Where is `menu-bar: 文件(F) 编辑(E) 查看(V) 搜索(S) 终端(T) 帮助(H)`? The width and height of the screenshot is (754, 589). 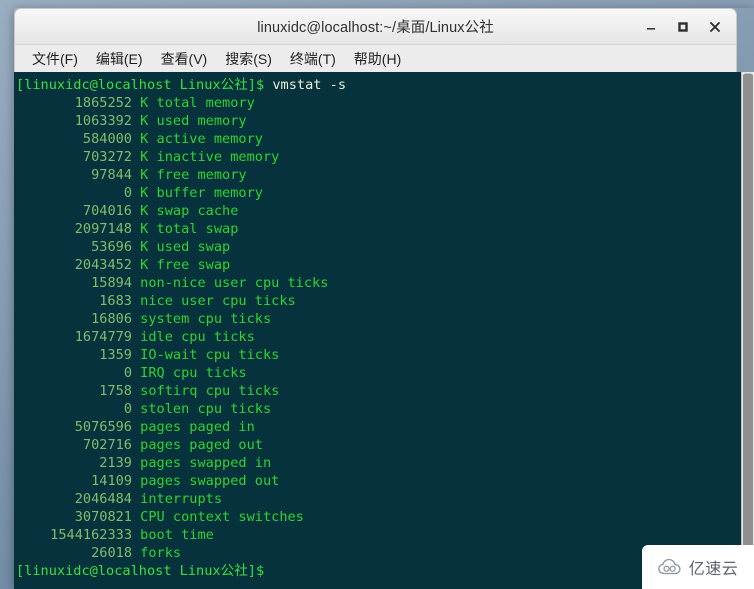
menu-bar: 文件(F) 编辑(E) 查看(V) 搜索(S) 终端(T) 帮助(H) is located at coordinates (375, 58).